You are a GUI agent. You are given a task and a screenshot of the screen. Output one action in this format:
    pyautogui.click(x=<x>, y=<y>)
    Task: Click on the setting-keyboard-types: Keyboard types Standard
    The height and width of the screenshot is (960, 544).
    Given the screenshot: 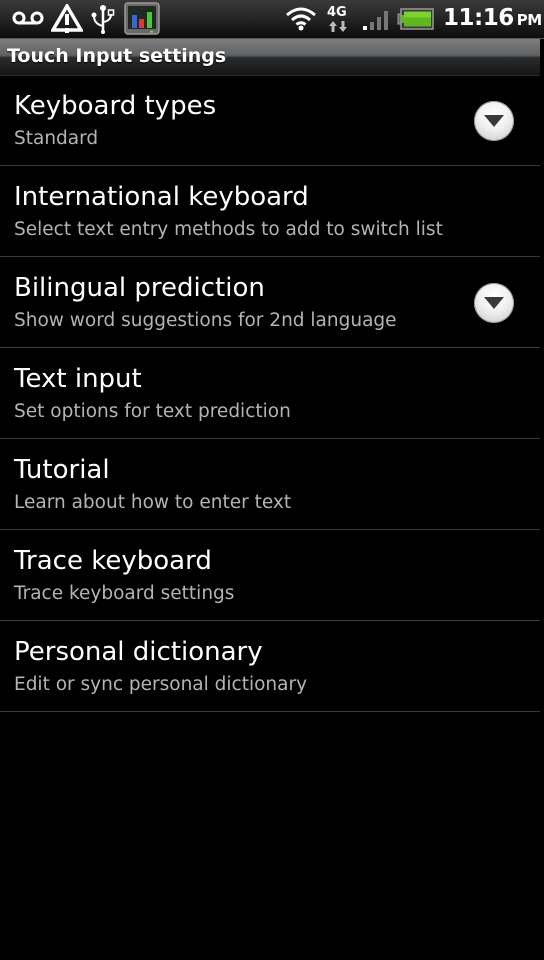 What is the action you would take?
    pyautogui.click(x=270, y=120)
    